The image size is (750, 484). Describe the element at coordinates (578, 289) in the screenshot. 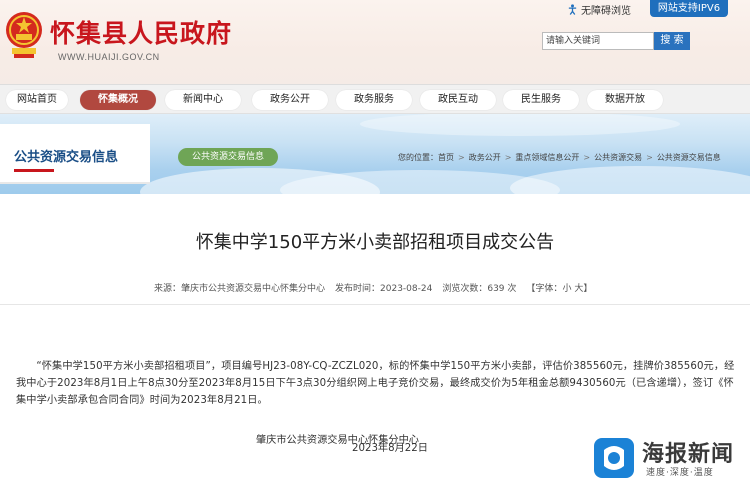

I see `font-size-large-button: 大` at that location.